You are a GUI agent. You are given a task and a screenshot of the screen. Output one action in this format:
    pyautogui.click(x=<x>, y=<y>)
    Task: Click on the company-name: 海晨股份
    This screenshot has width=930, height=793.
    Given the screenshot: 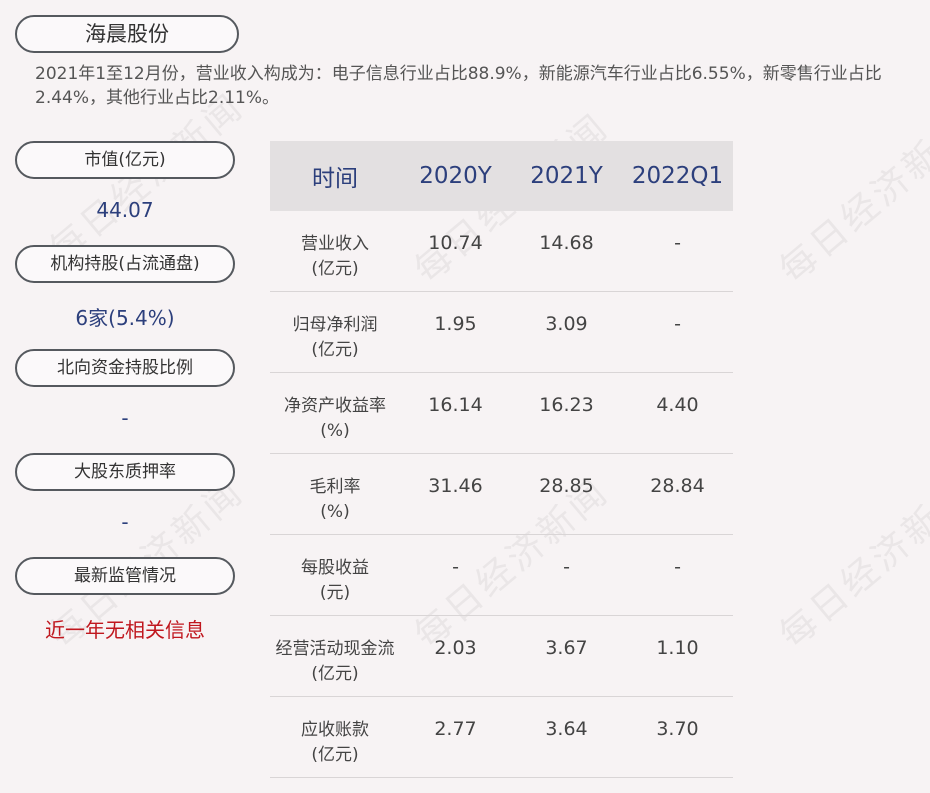 What is the action you would take?
    pyautogui.click(x=127, y=34)
    